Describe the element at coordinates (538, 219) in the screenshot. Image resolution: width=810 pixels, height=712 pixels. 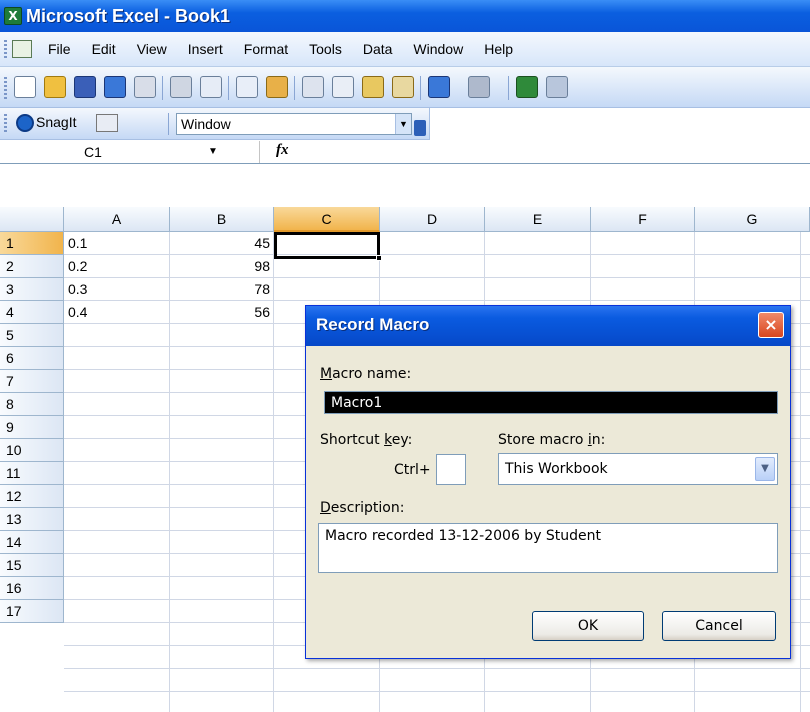
I see `column-header-e: E` at that location.